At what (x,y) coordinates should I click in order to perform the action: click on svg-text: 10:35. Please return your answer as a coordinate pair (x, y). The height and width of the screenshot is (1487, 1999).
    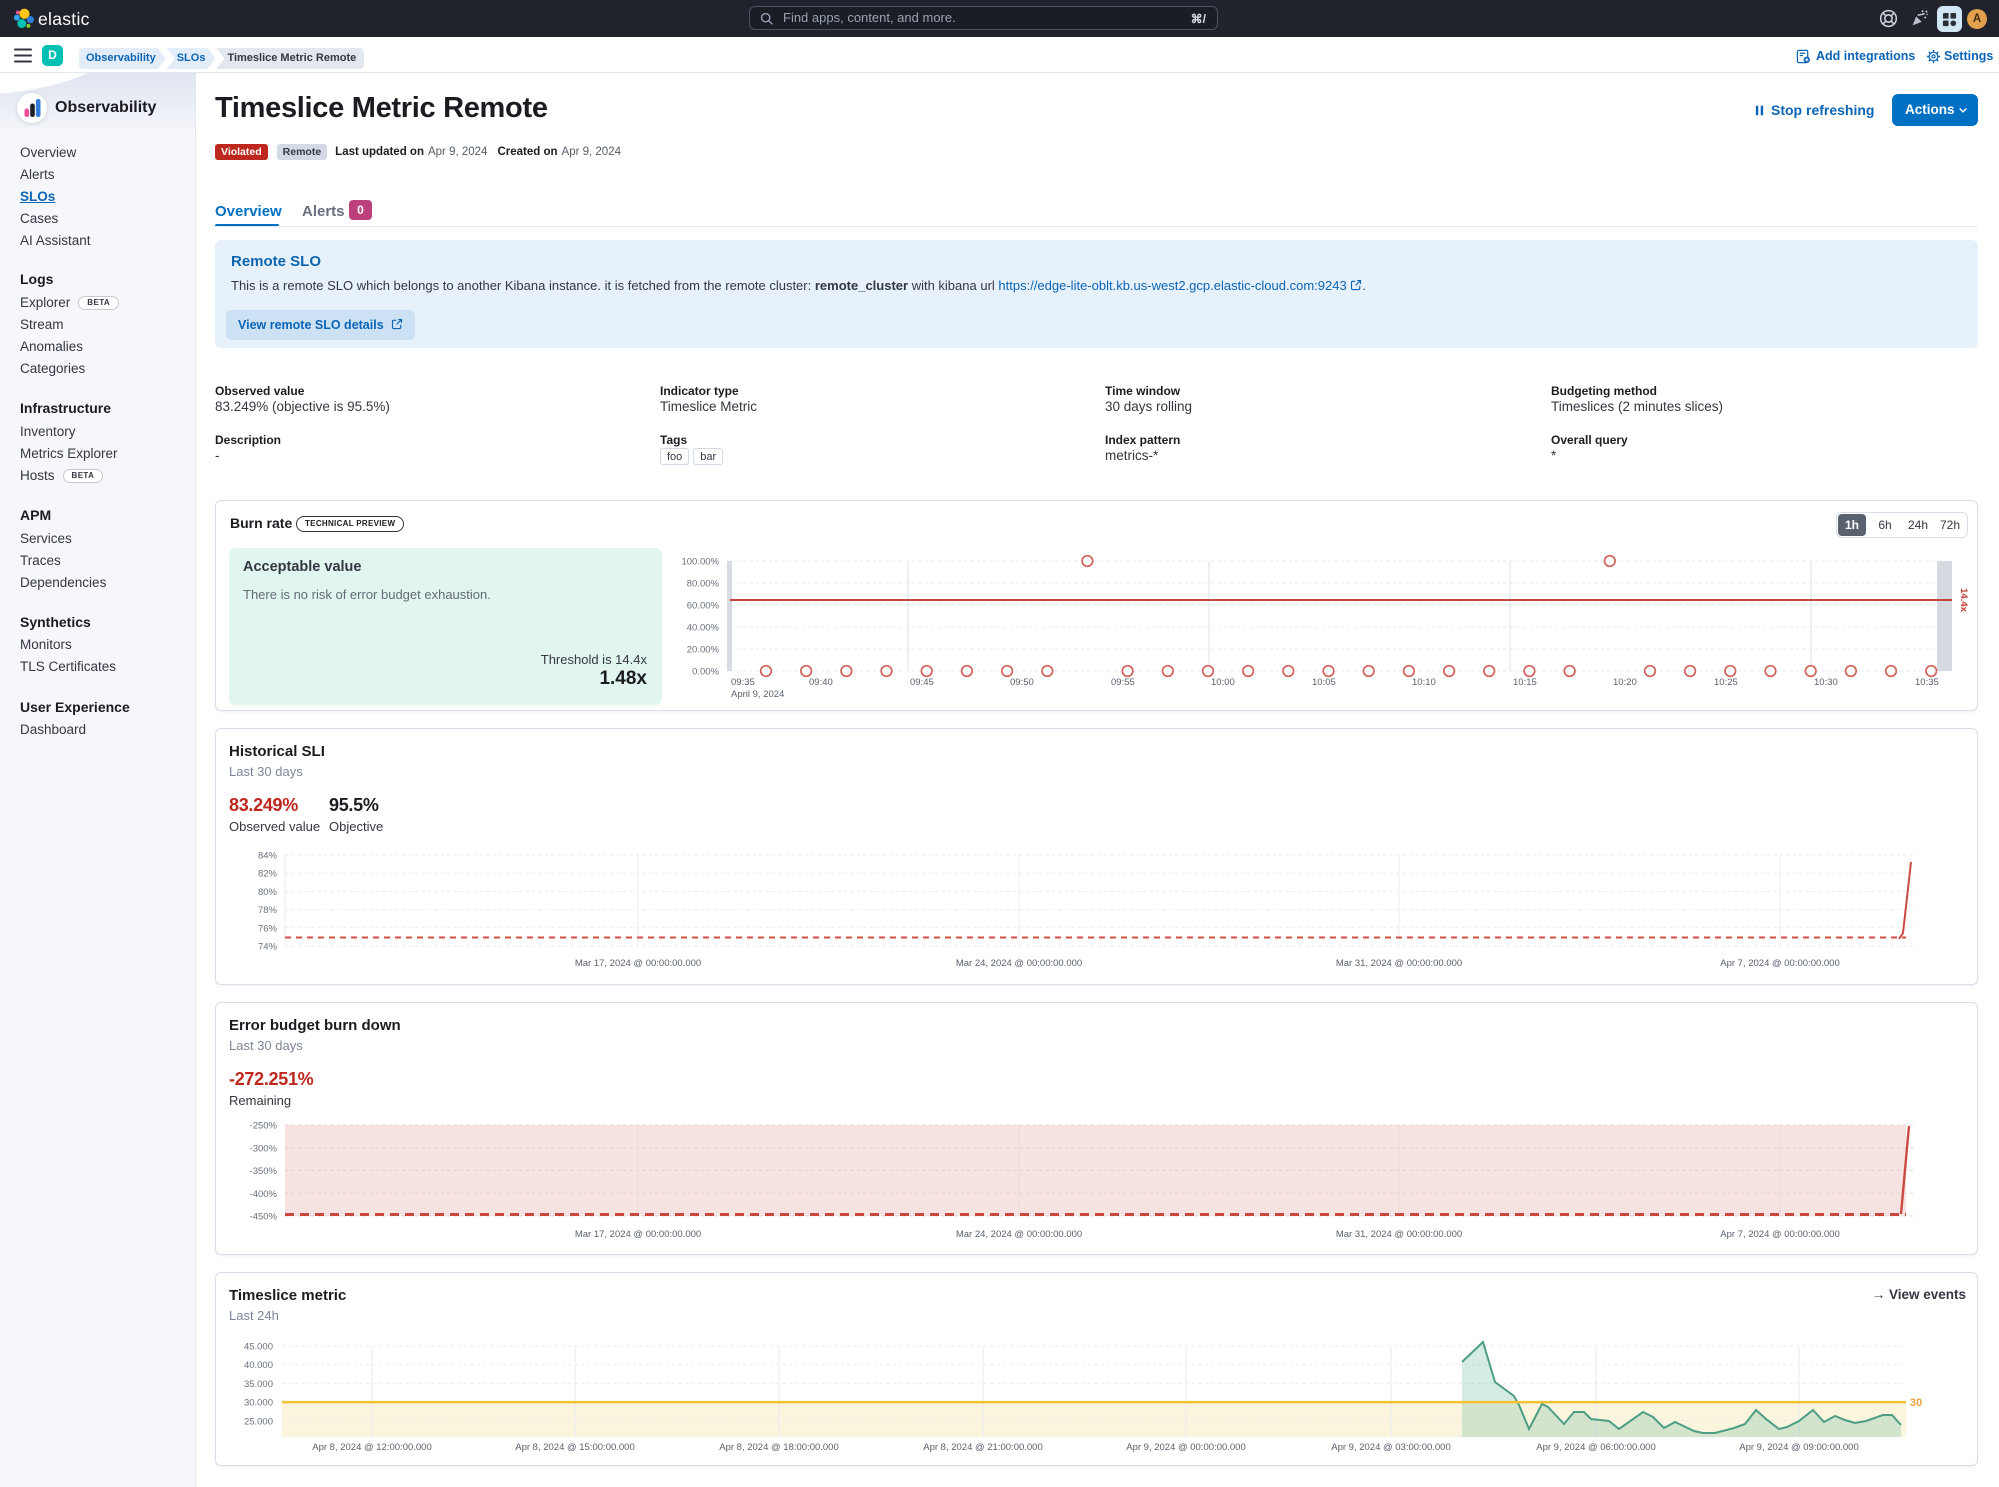
    Looking at the image, I should click on (1927, 682).